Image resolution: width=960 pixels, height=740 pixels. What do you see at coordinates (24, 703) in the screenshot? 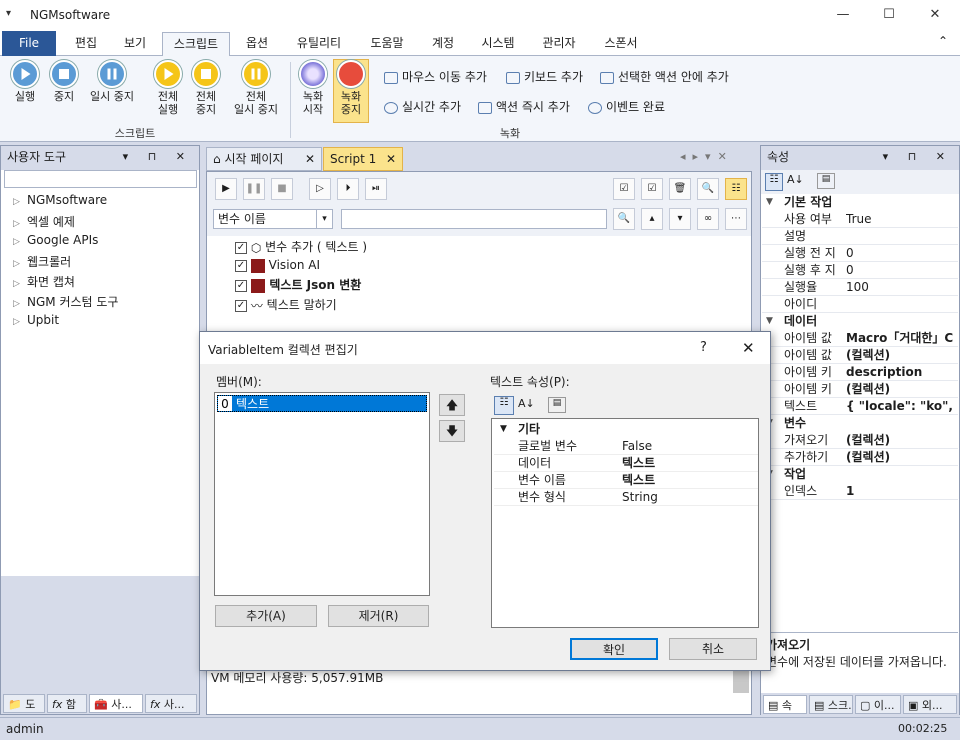
I see `tab-tools: 📁 도` at bounding box center [24, 703].